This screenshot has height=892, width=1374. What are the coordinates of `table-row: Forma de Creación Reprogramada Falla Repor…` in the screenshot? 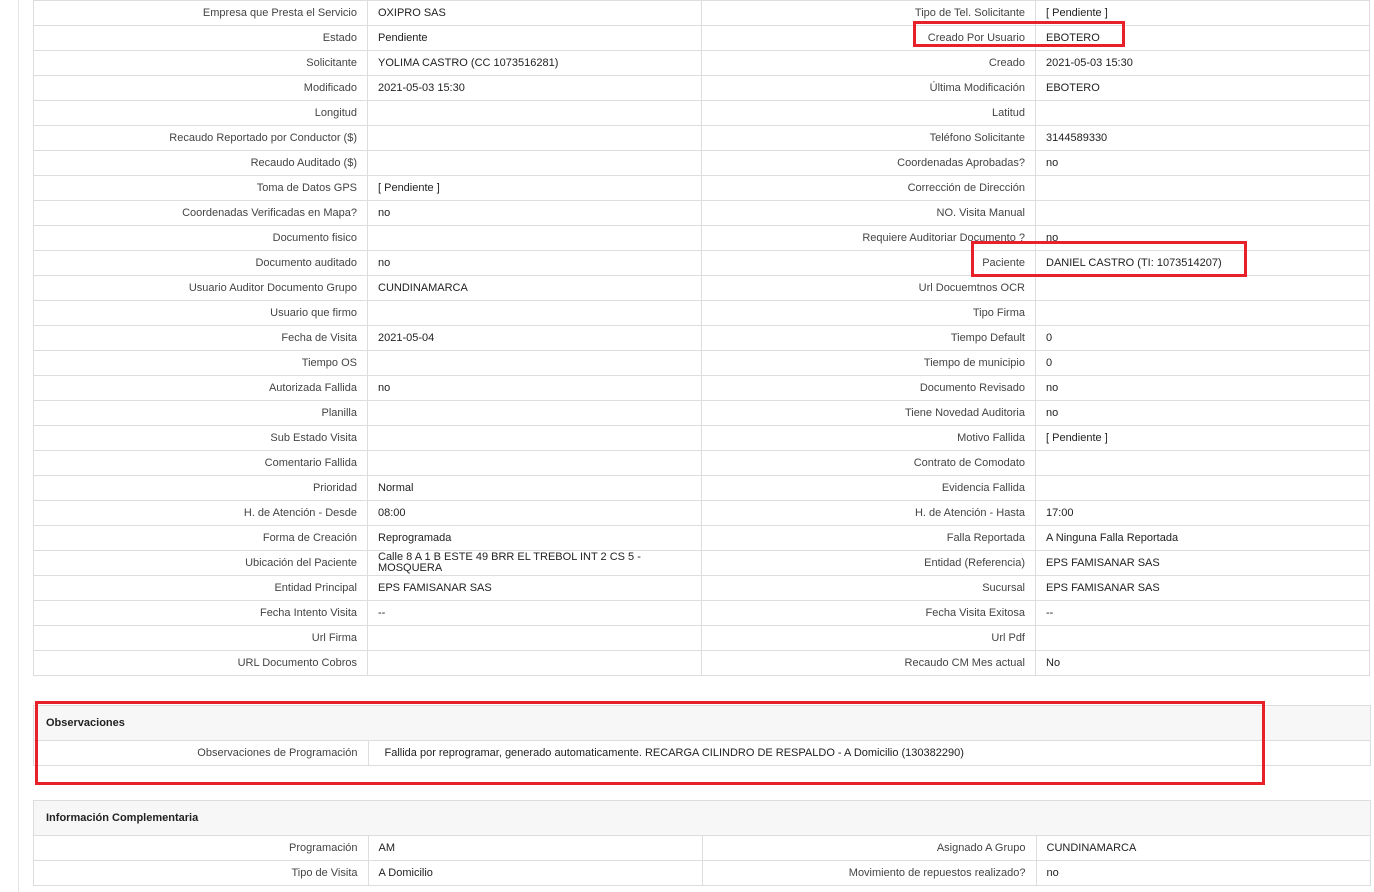 It's located at (701, 538).